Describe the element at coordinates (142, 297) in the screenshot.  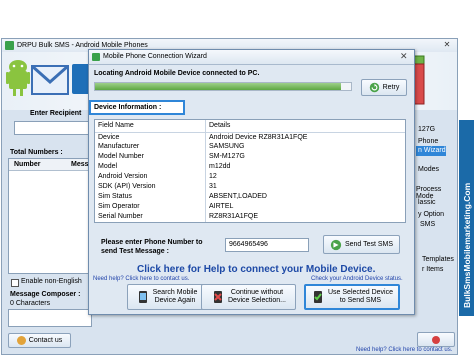
I see `phone-search-icon` at that location.